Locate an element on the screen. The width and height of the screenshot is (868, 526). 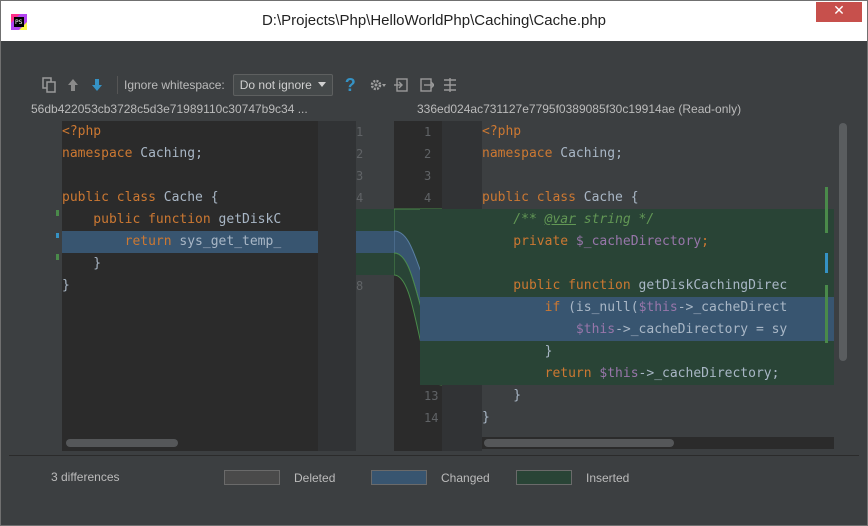
code-line: private $_cacheDirectory; is located at coordinates (658, 242).